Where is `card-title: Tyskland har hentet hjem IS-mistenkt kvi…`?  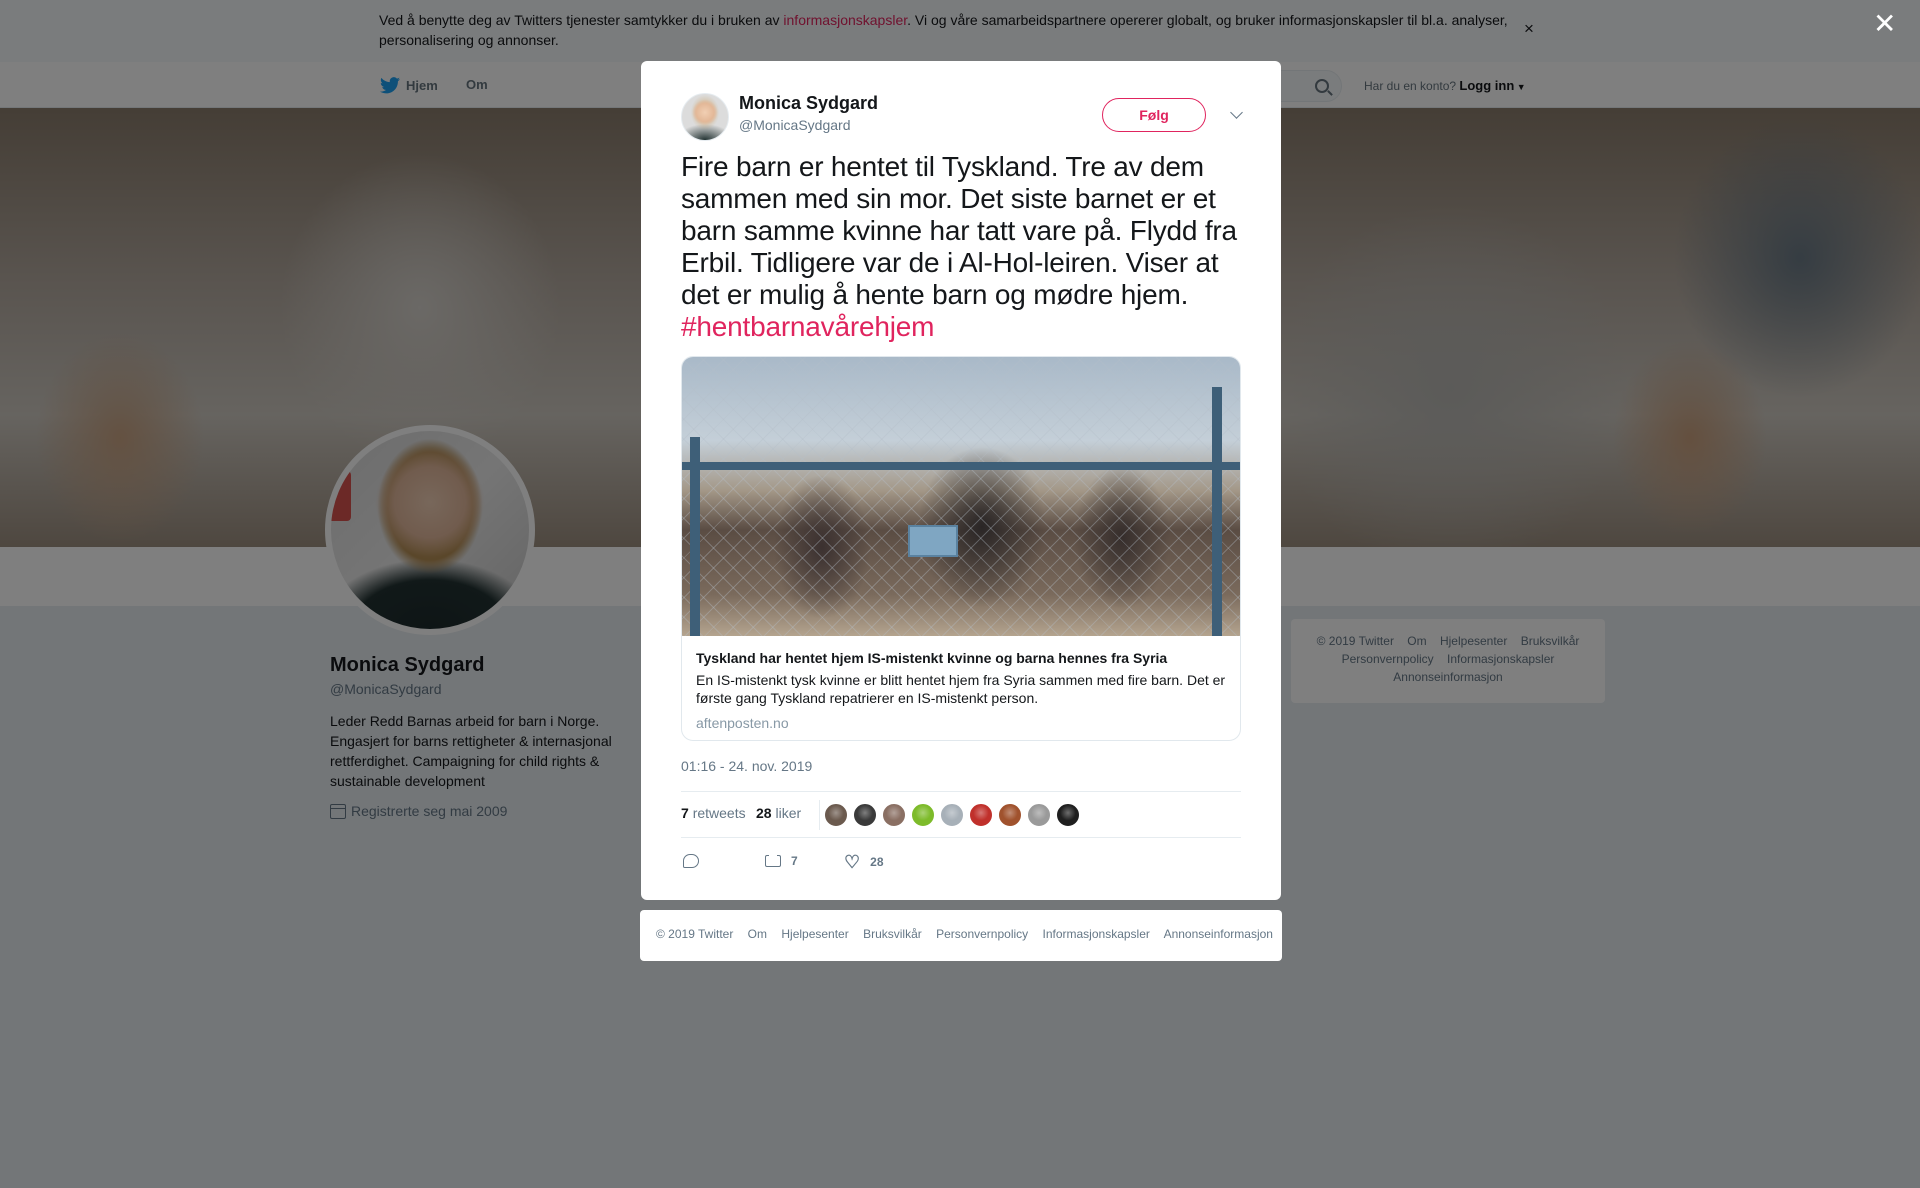 card-title: Tyskland har hentet hjem IS-mistenkt kvi… is located at coordinates (961, 658).